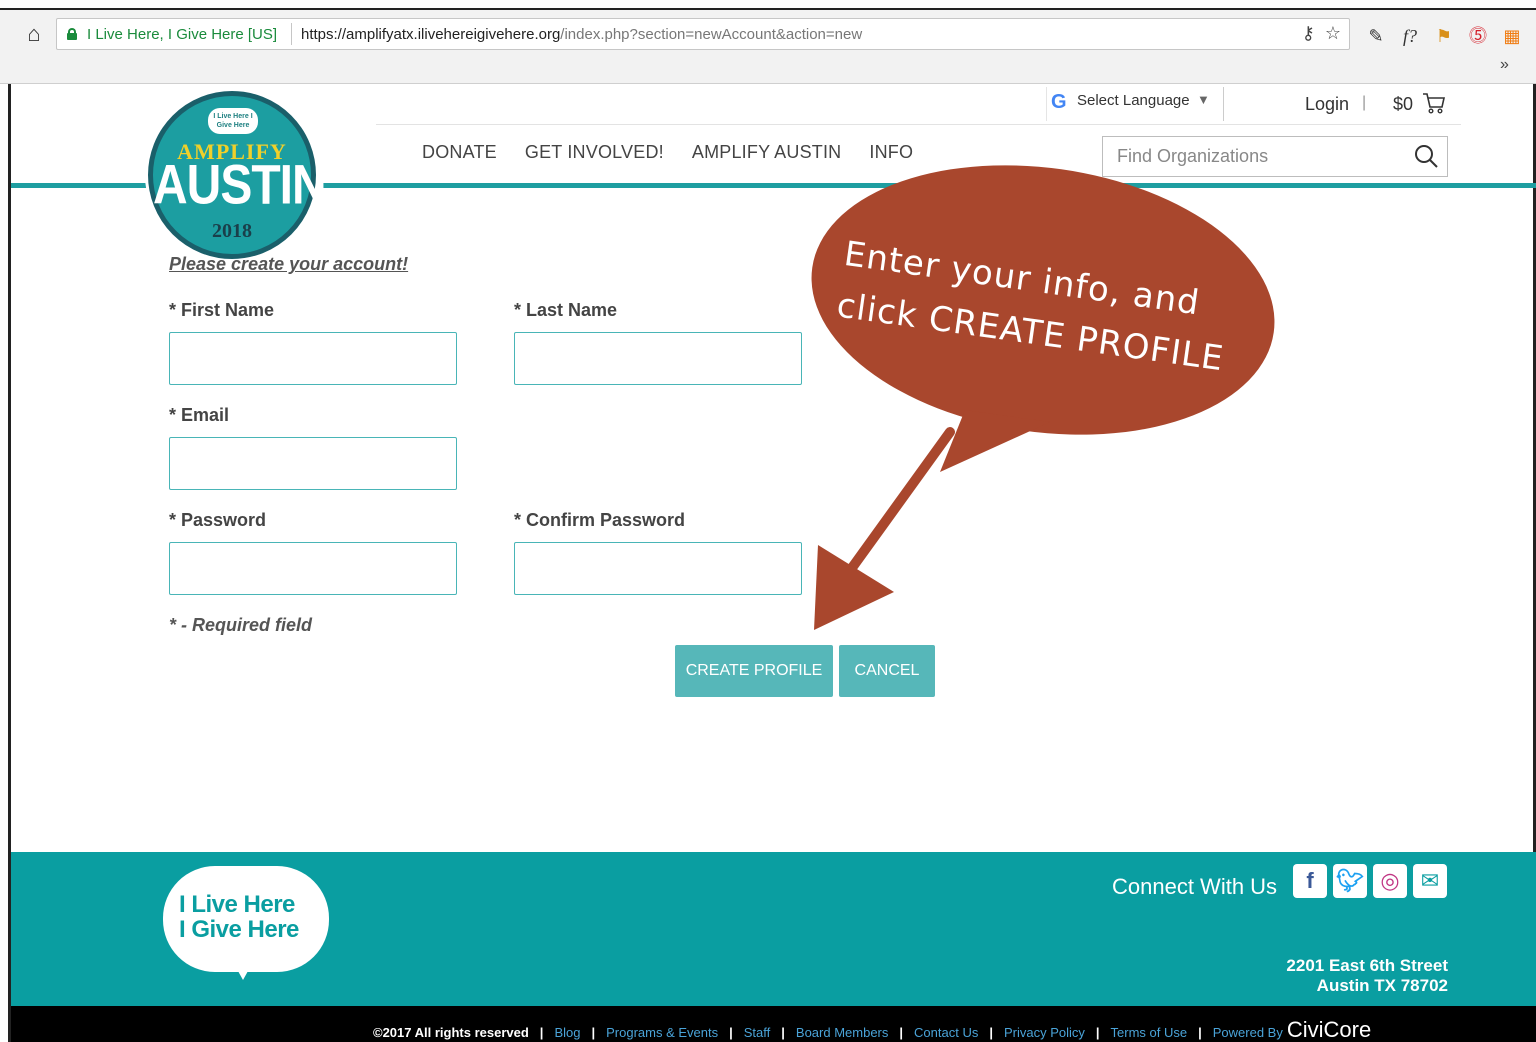  What do you see at coordinates (1316, 33) in the screenshot?
I see `omnibox-actions: ⚷ ☆` at bounding box center [1316, 33].